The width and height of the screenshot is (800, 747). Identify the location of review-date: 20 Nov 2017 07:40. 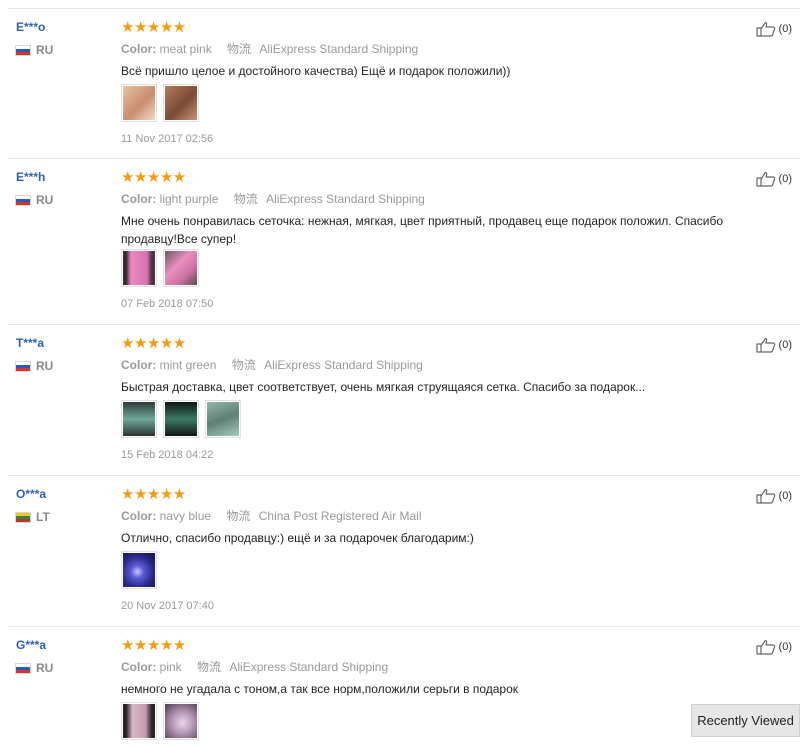
(167, 606).